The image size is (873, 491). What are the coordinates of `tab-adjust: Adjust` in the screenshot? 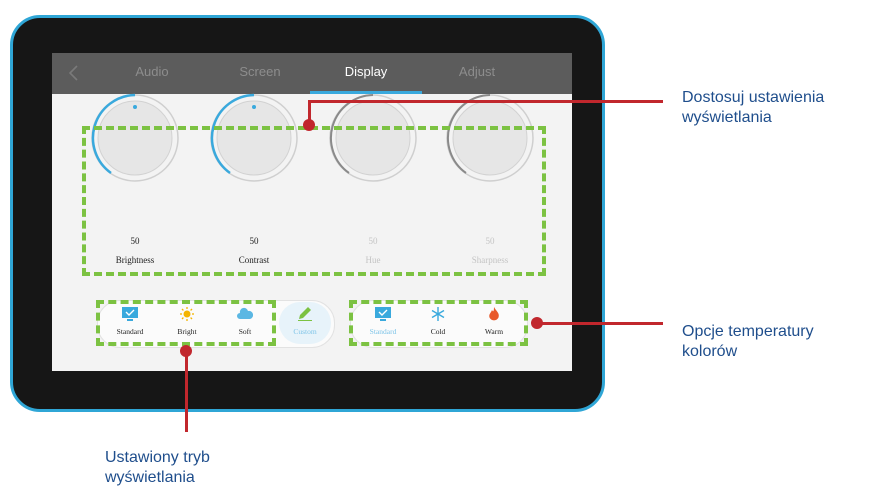 It's located at (477, 71).